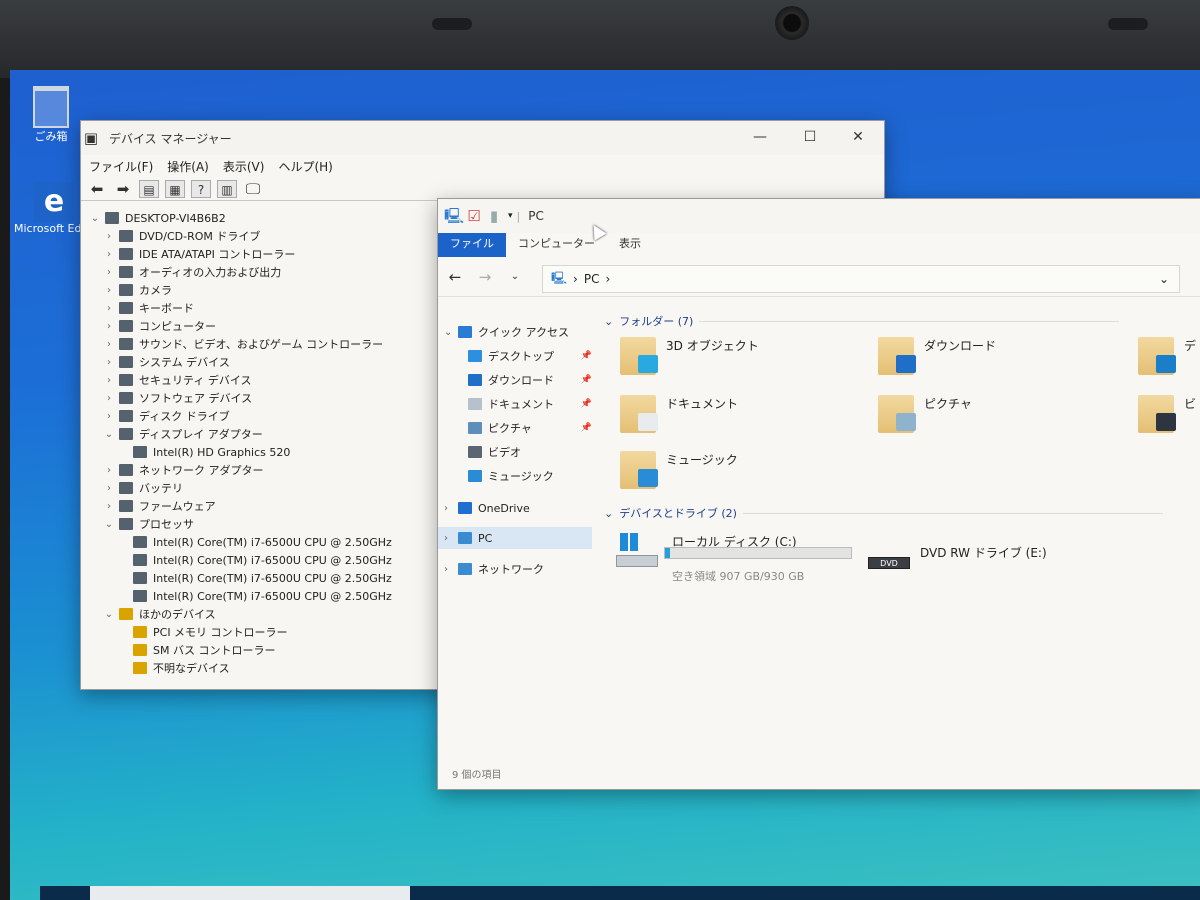 This screenshot has width=1200, height=900. What do you see at coordinates (1164, 279) in the screenshot?
I see `address-dropdown-icon: ⌄` at bounding box center [1164, 279].